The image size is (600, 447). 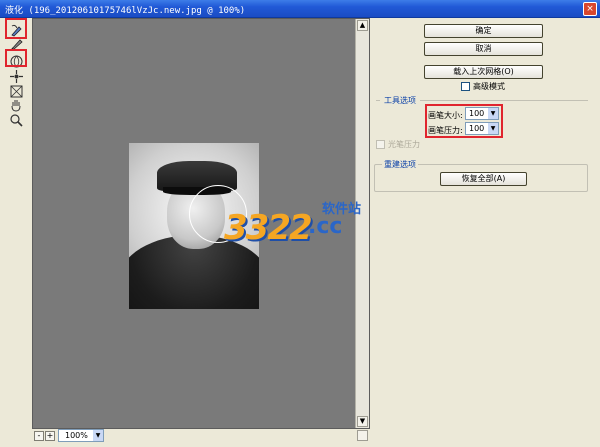 I want to click on scroll-up-icon: ▲, so click(x=362, y=25).